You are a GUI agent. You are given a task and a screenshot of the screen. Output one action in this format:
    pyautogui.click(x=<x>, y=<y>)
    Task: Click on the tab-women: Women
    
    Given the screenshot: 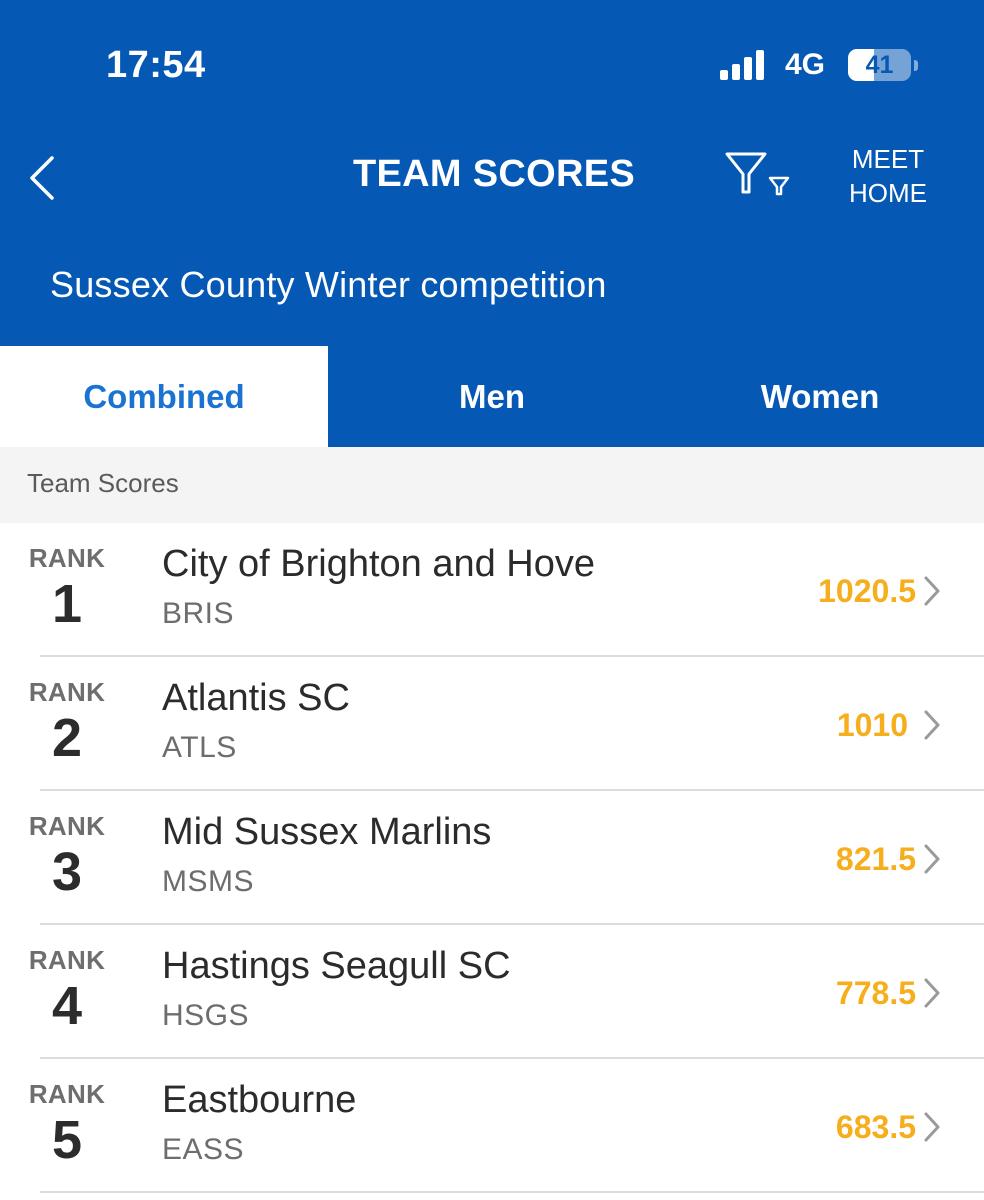 What is the action you would take?
    pyautogui.click(x=820, y=396)
    